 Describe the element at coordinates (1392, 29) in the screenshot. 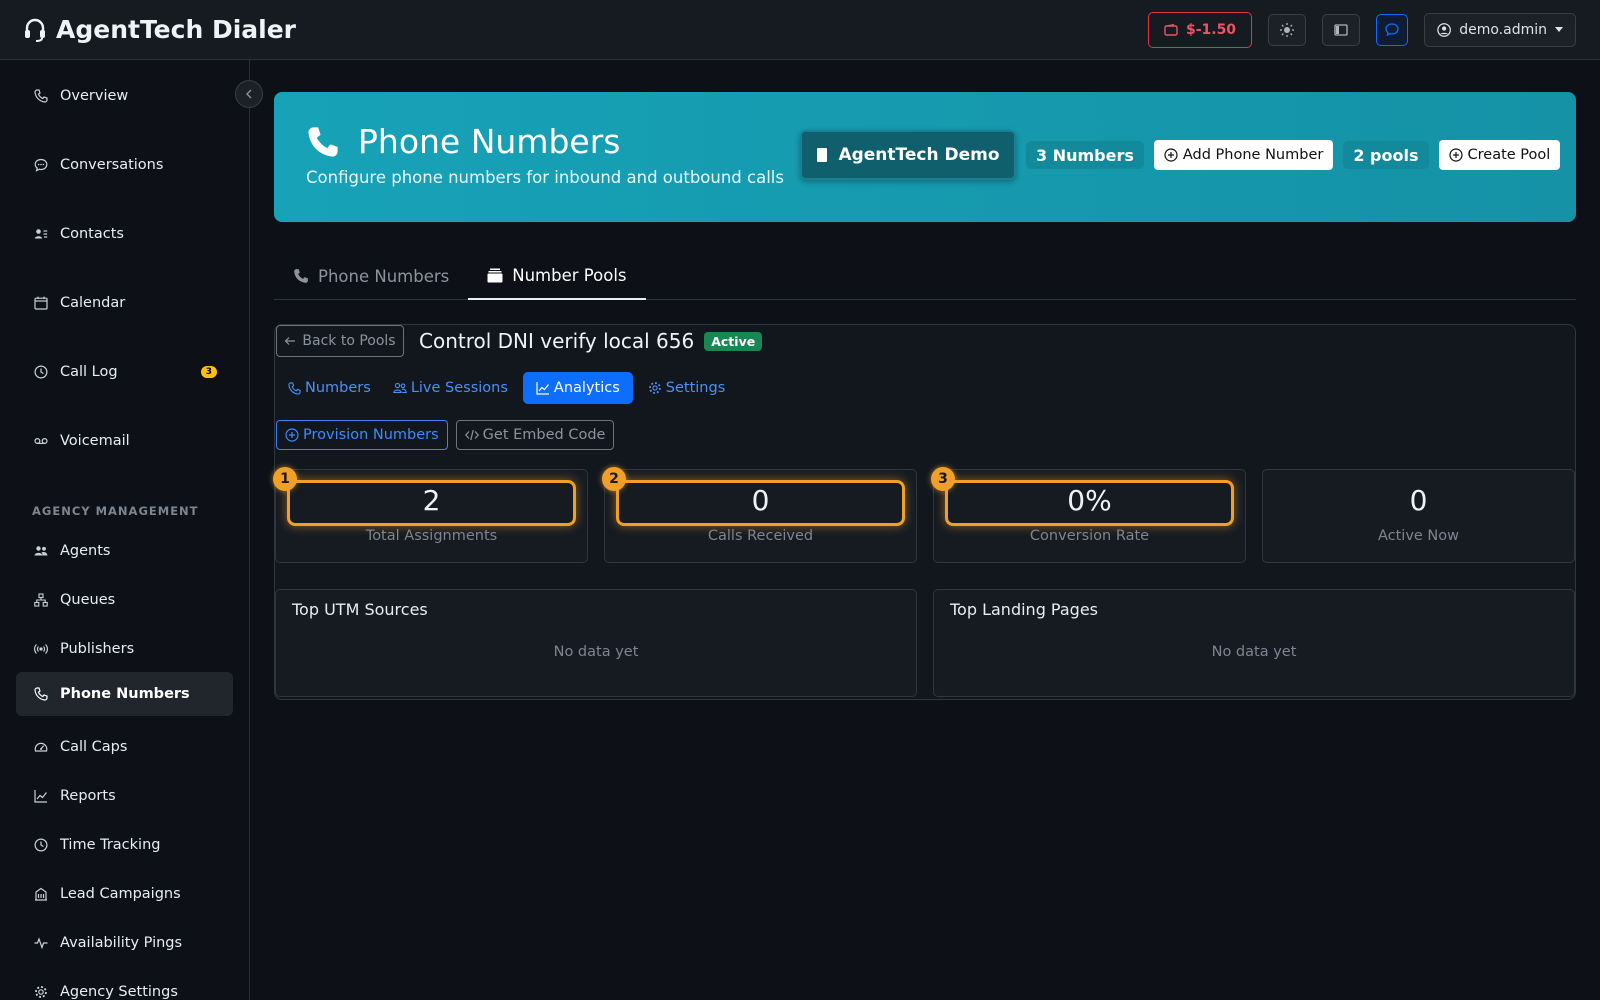

I see `chat-toggle-button` at that location.